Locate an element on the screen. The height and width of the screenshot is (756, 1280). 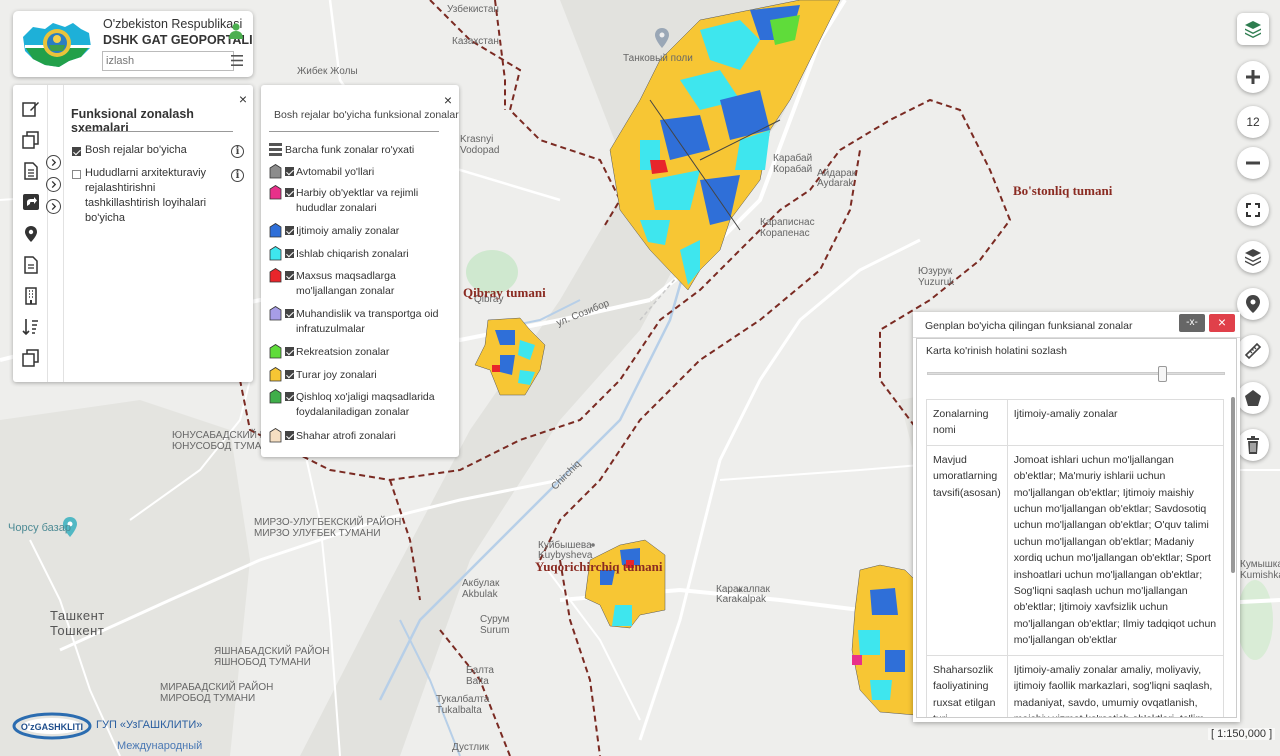
close-button: × is located at coordinates (1222, 323).